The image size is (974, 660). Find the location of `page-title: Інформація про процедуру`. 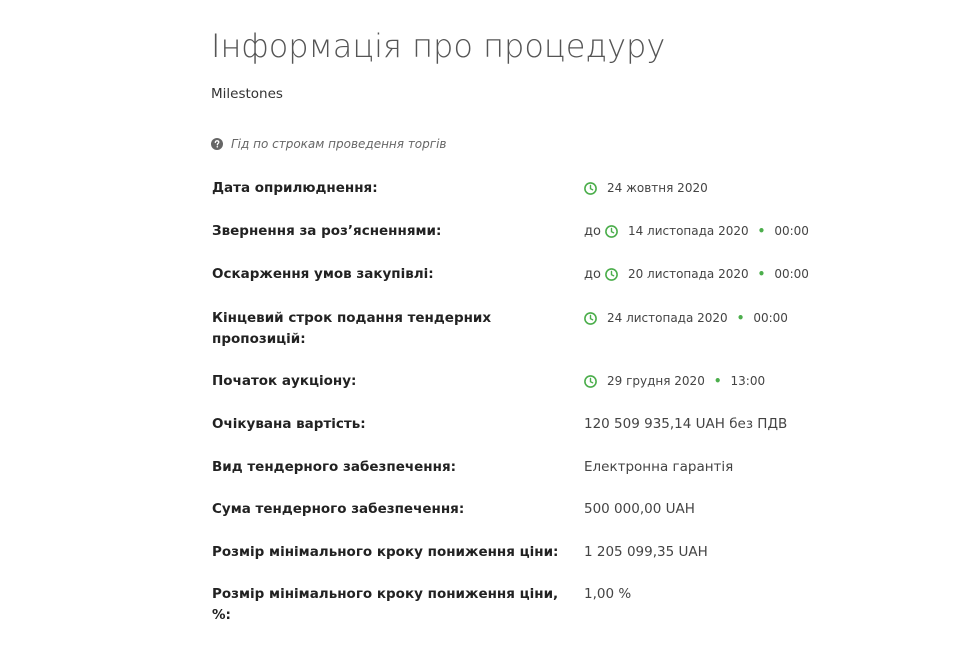

page-title: Інформація про процедуру is located at coordinates (438, 46).